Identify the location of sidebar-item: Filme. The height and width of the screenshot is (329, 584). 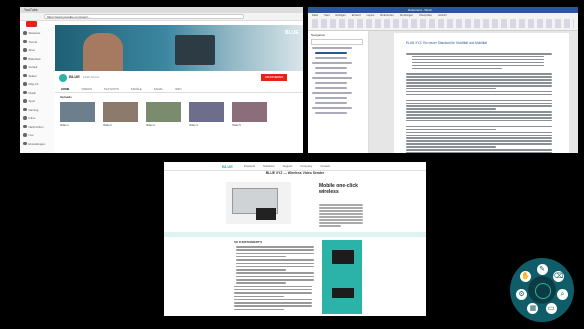
(29, 118).